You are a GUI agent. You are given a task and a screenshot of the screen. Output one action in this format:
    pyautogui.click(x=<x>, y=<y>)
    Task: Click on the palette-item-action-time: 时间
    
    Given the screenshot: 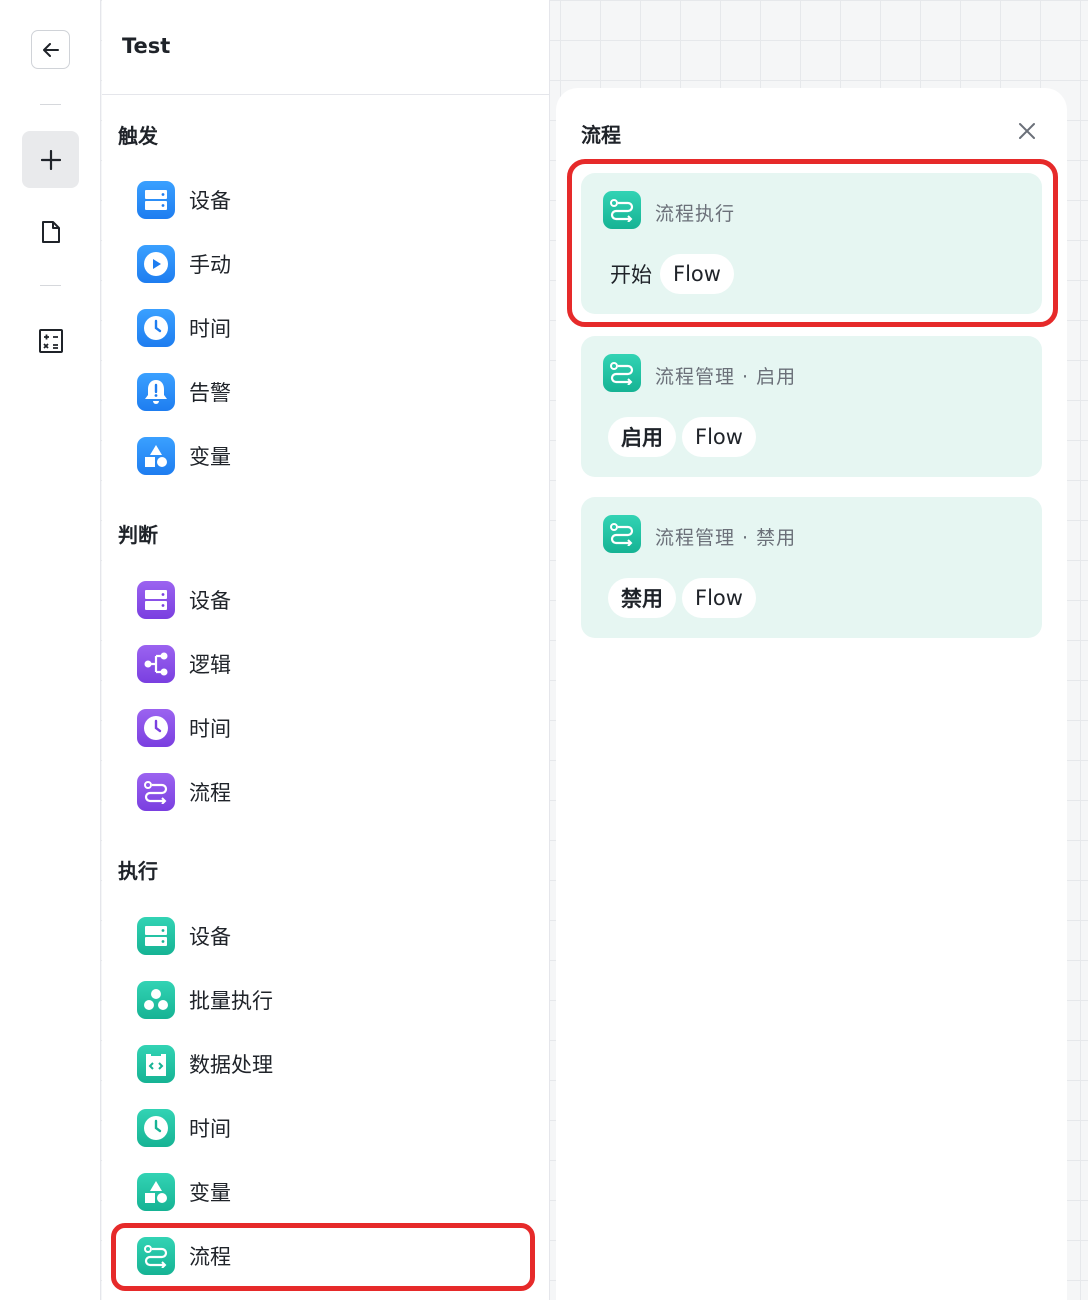 What is the action you would take?
    pyautogui.click(x=327, y=1128)
    